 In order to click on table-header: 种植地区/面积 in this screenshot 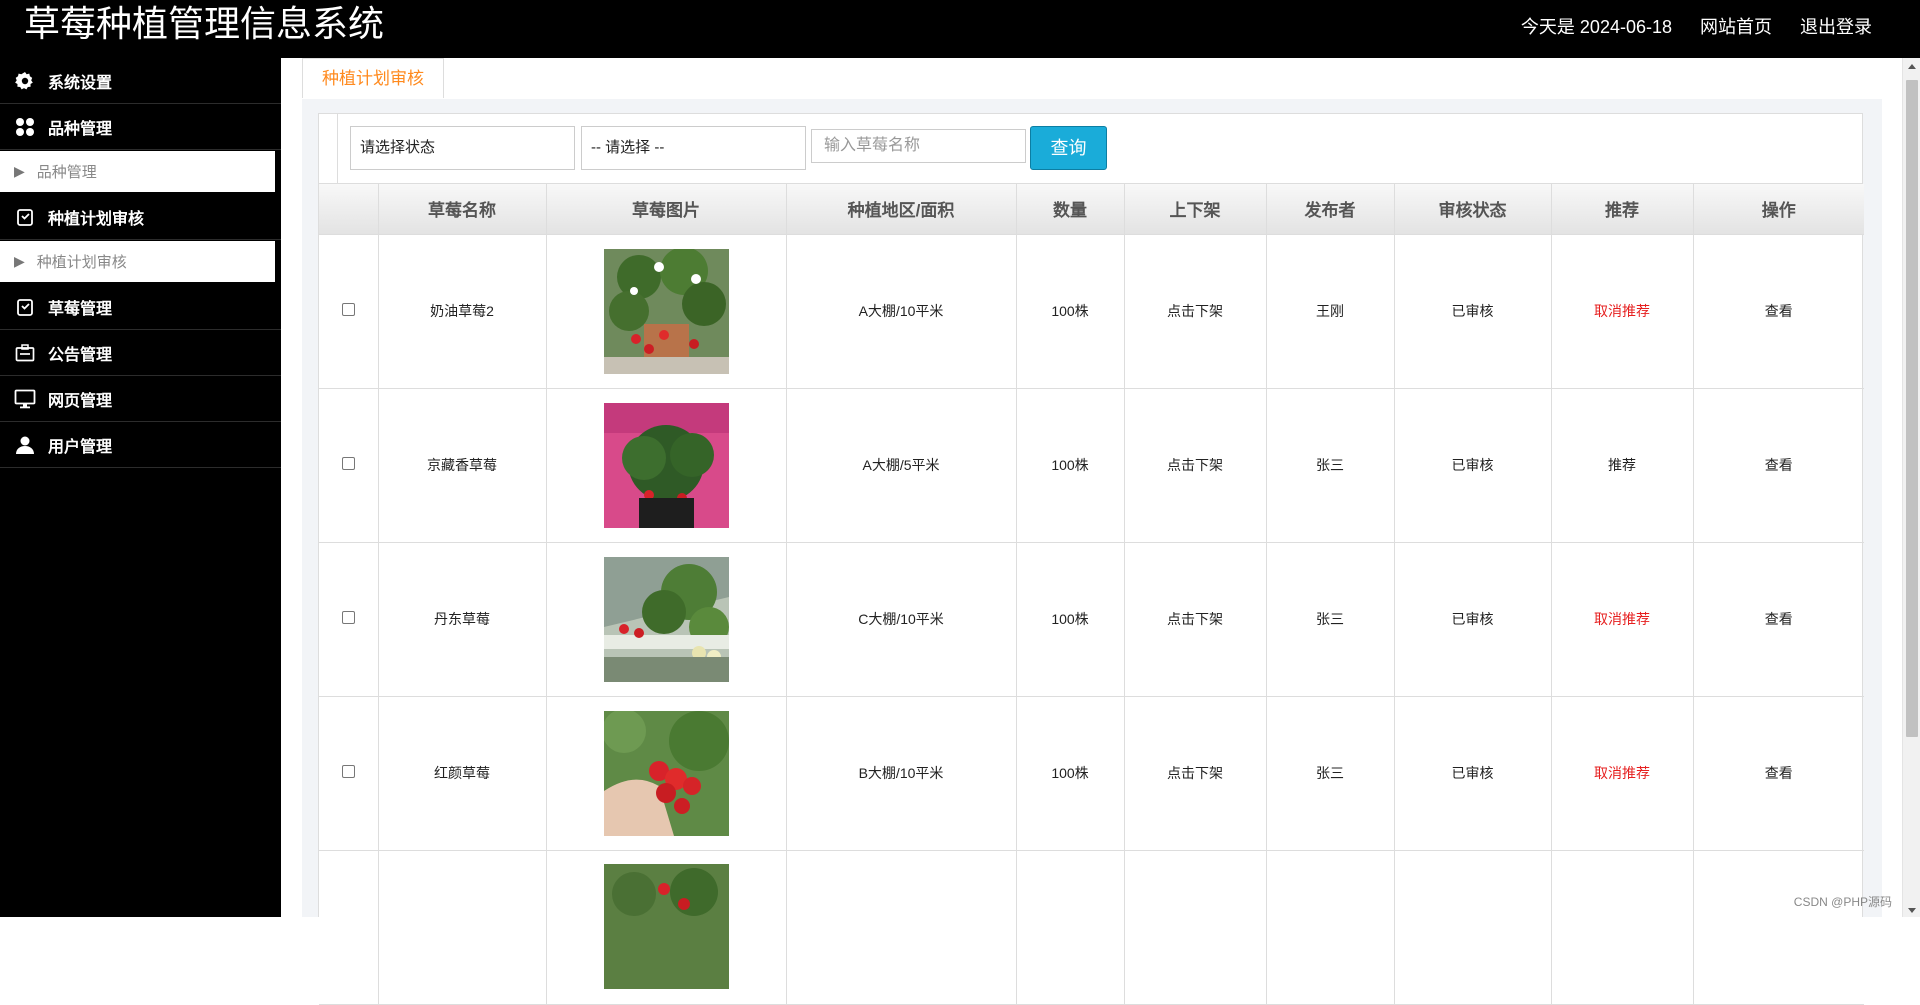, I will do `click(901, 209)`.